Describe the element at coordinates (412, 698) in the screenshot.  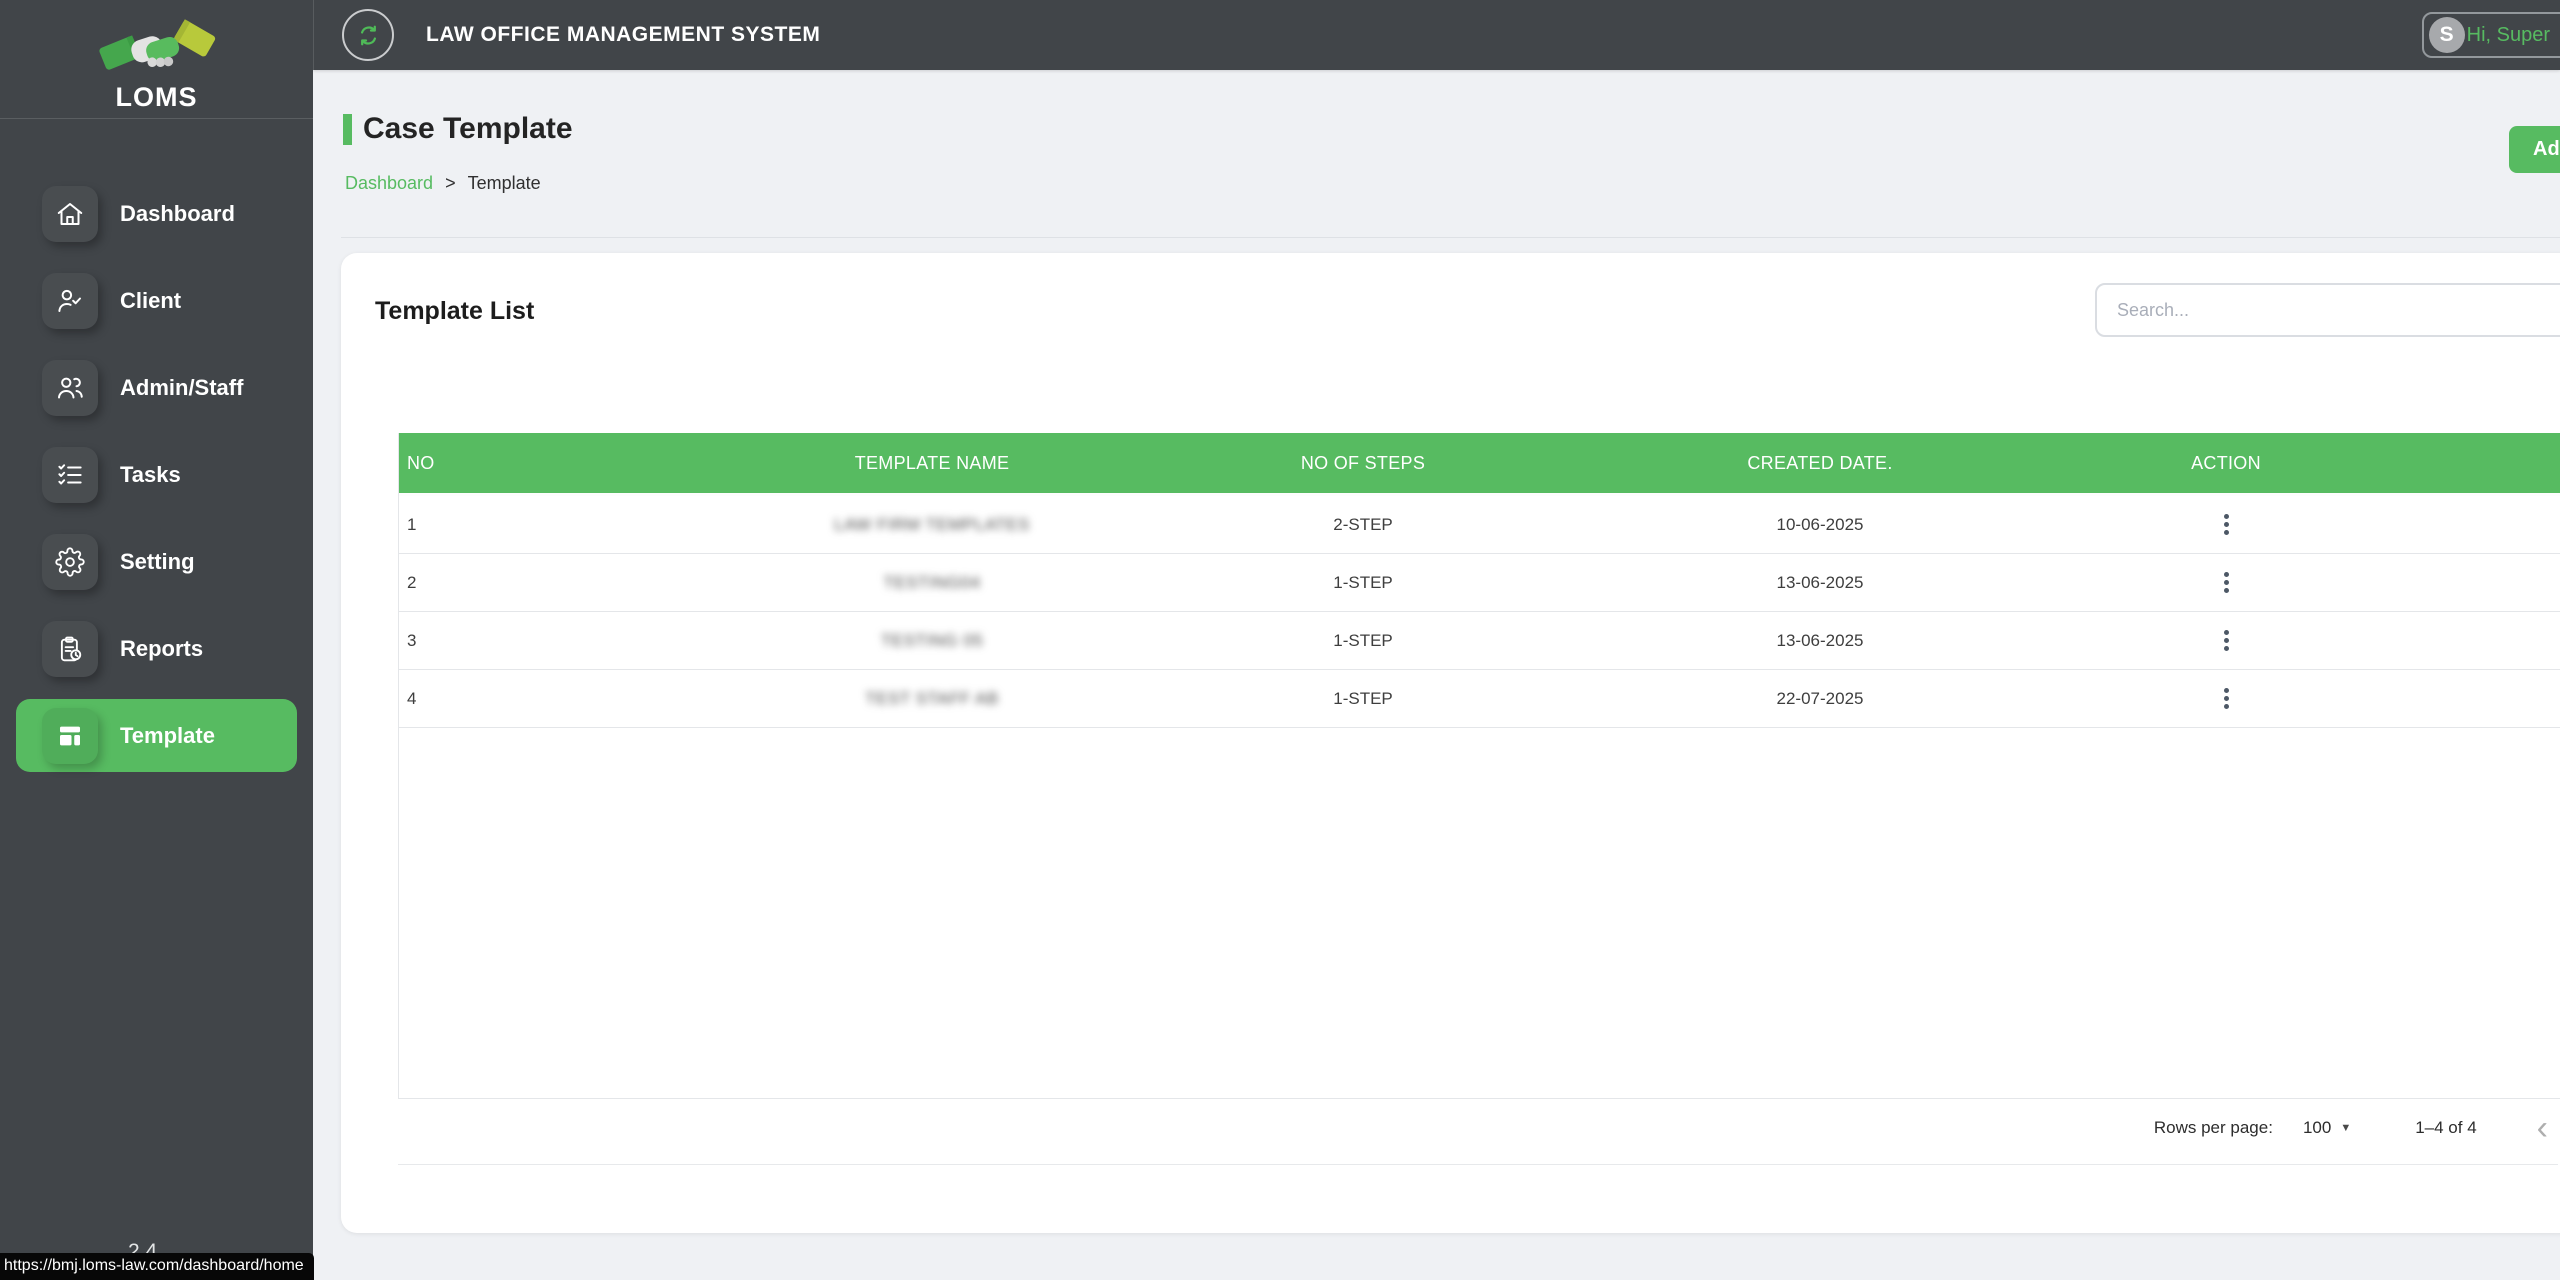
I see `cell-no: 4` at that location.